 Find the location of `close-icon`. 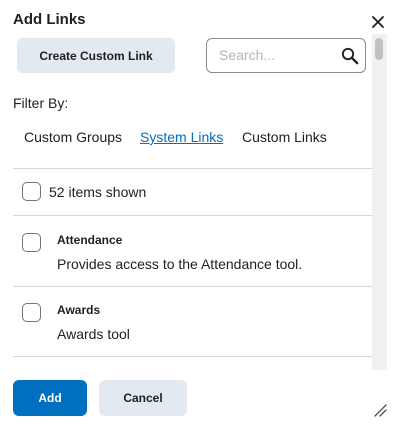

close-icon is located at coordinates (378, 22).